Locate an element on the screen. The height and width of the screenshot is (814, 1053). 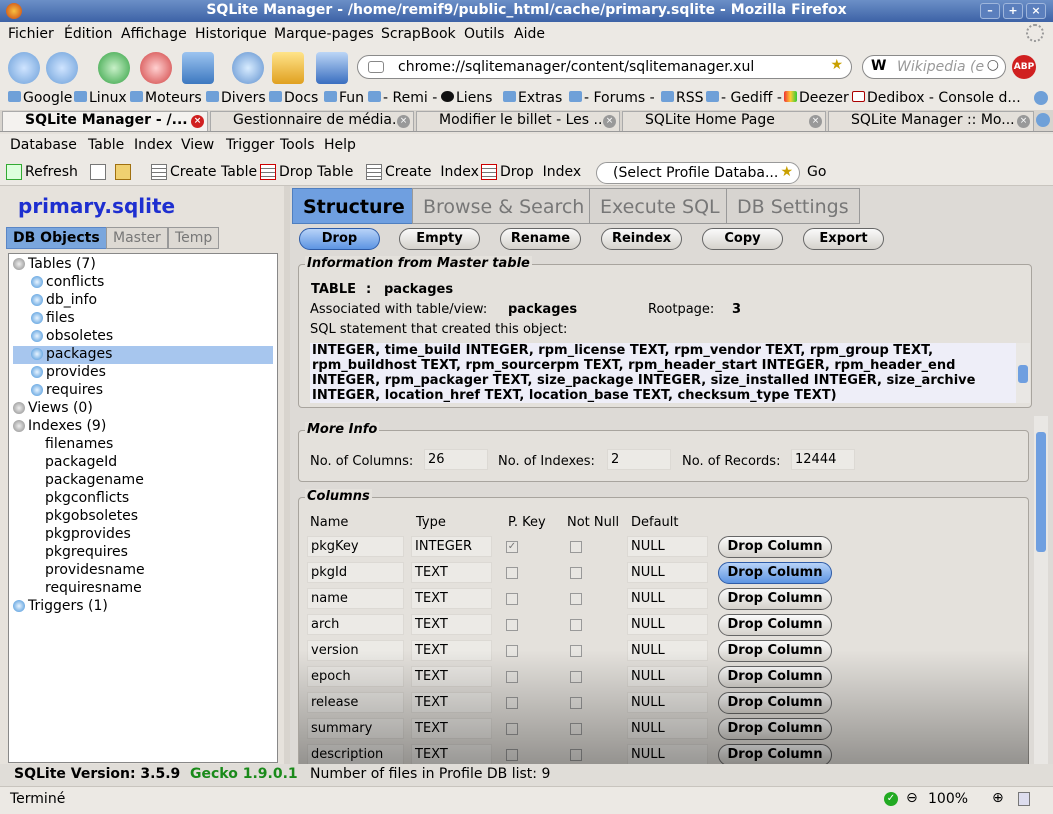
back-icon is located at coordinates (24, 68).